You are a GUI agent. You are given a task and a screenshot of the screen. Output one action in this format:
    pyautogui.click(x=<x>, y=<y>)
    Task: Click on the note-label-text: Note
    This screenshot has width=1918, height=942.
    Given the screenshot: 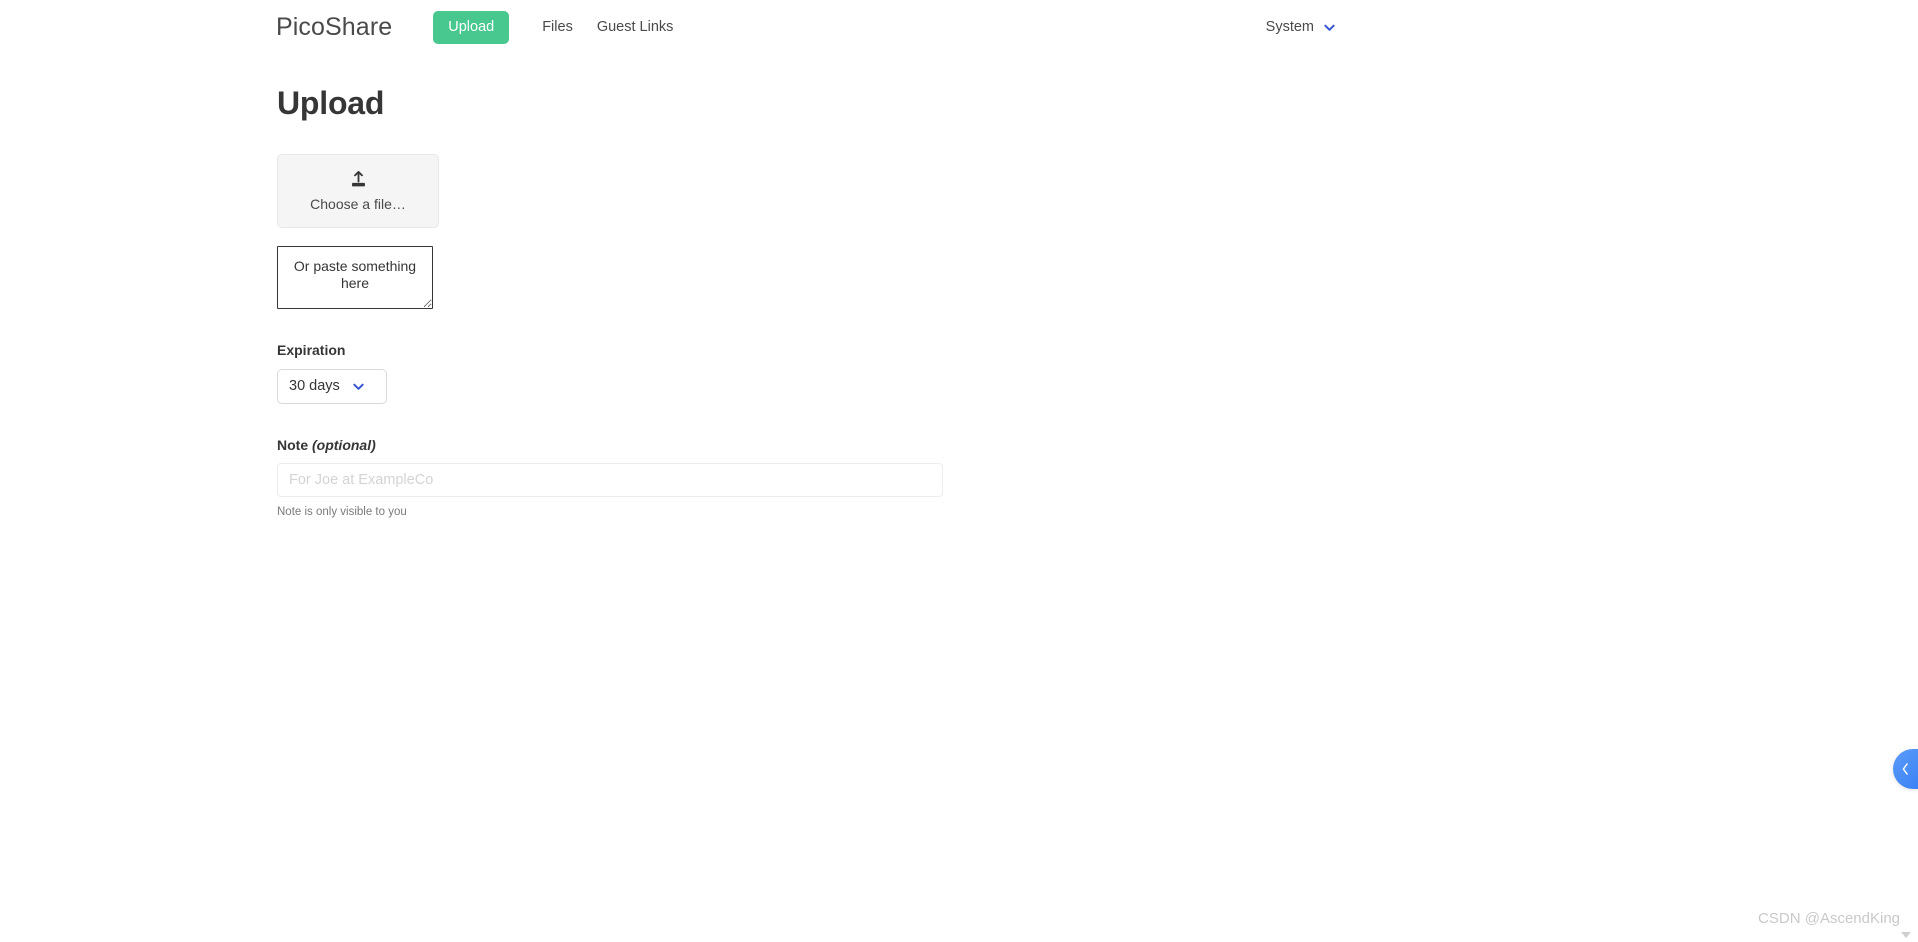 What is the action you would take?
    pyautogui.click(x=294, y=445)
    